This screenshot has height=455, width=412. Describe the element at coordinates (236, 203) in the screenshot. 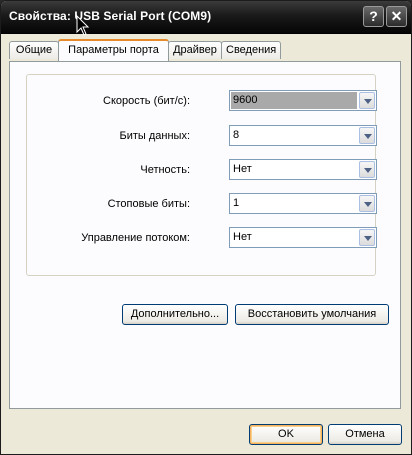

I see `stop-bits-value: 1` at that location.